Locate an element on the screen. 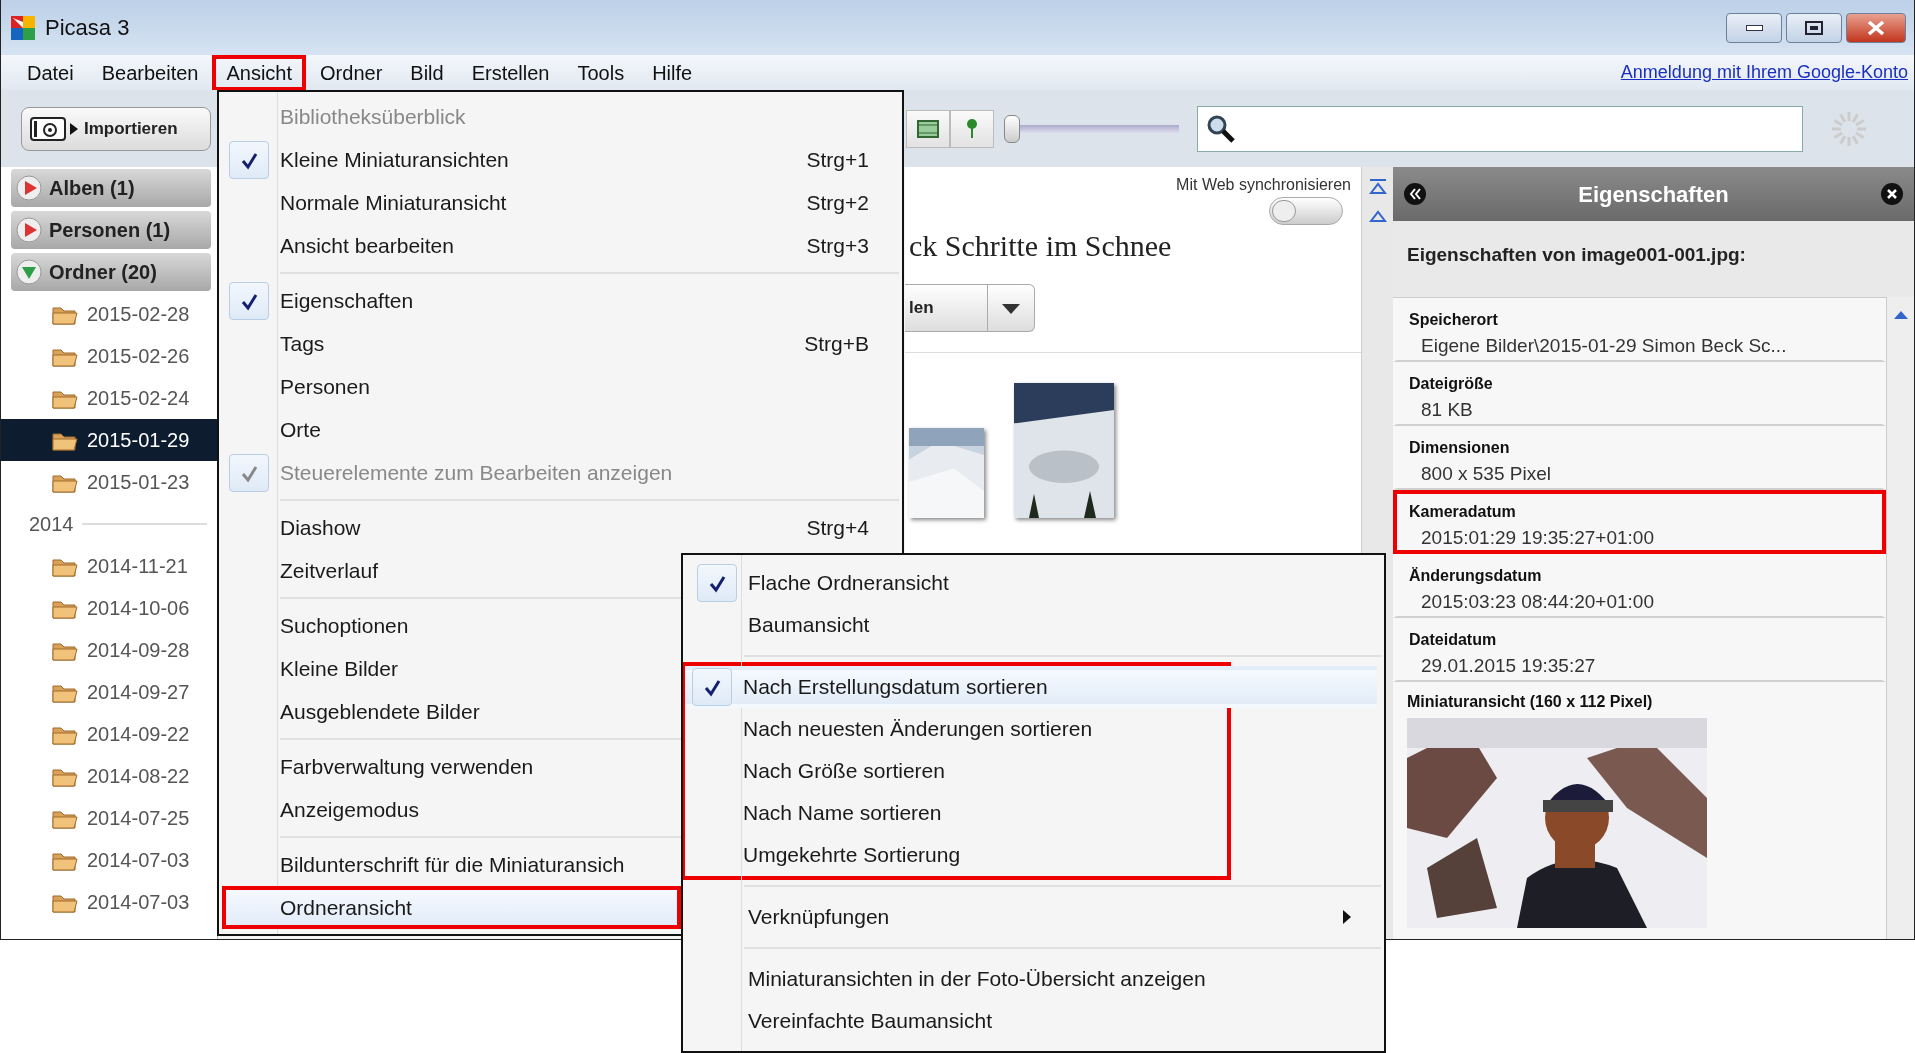 Image resolution: width=1915 pixels, height=1053 pixels. thumbnail-label: Miniaturansicht (160 x 112 Pixel) is located at coordinates (1530, 702).